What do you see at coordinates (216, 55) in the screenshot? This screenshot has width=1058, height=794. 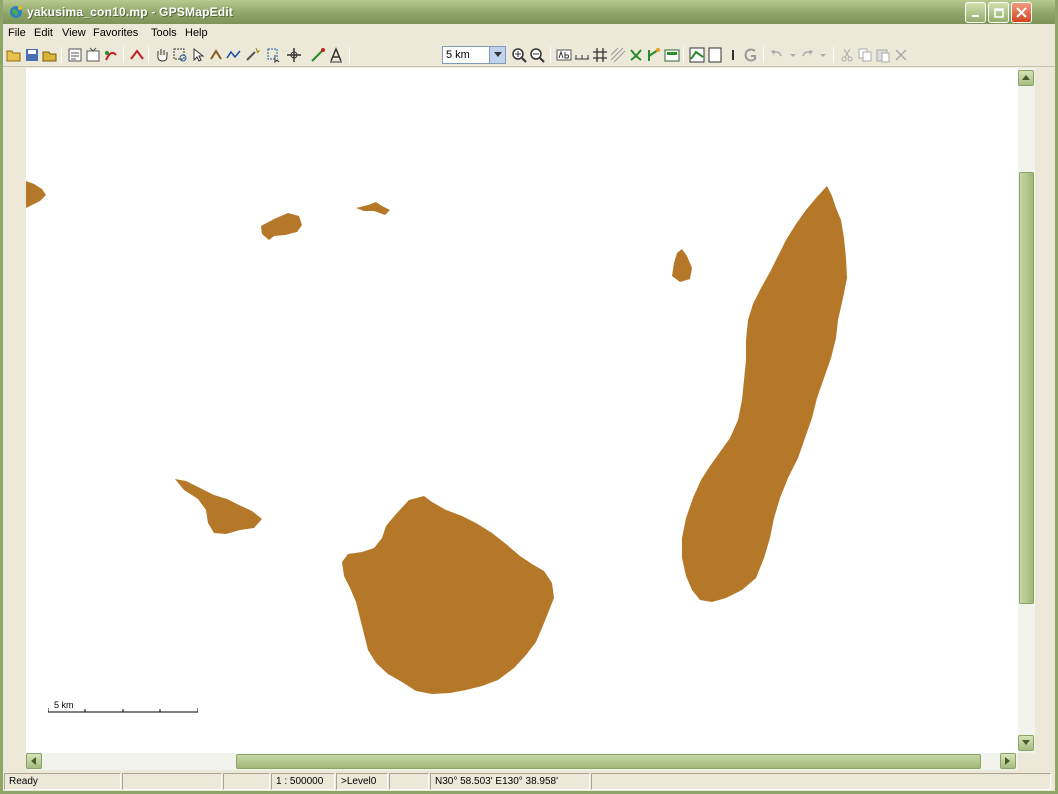 I see `edit-nodes-button` at bounding box center [216, 55].